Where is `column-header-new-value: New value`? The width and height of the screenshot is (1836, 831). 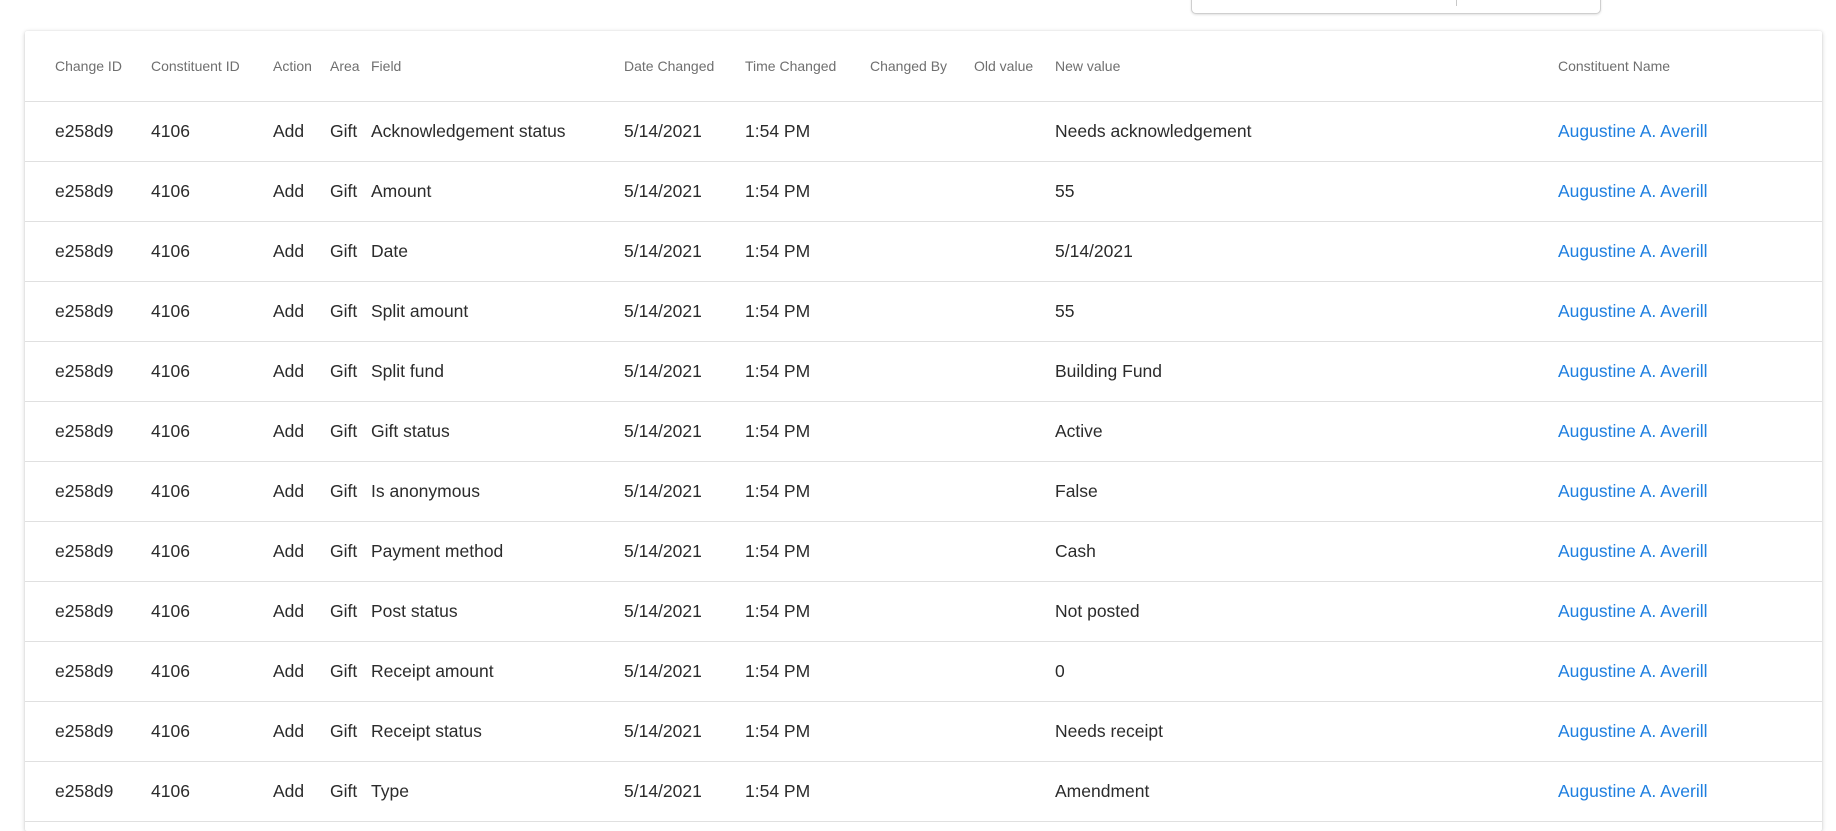
column-header-new-value: New value is located at coordinates (1306, 66).